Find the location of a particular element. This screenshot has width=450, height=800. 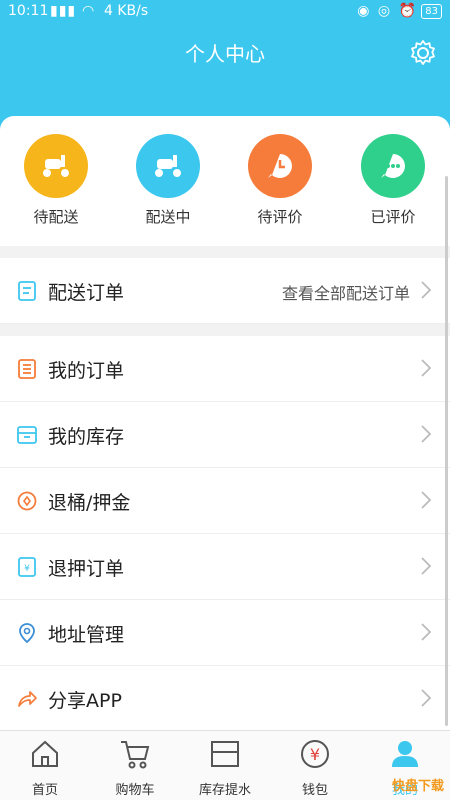

menu-item-address-management: 地址管理 is located at coordinates (225, 633).